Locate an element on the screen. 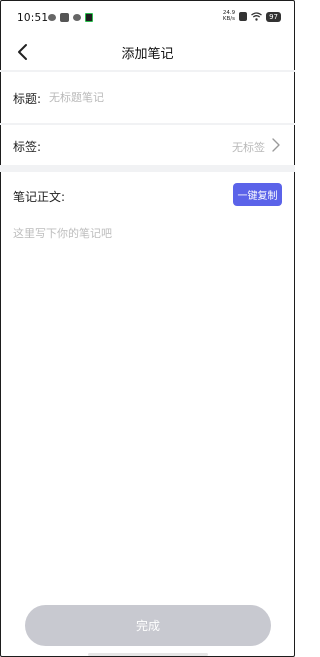 The height and width of the screenshot is (657, 320). title-label: 标题: is located at coordinates (27, 99).